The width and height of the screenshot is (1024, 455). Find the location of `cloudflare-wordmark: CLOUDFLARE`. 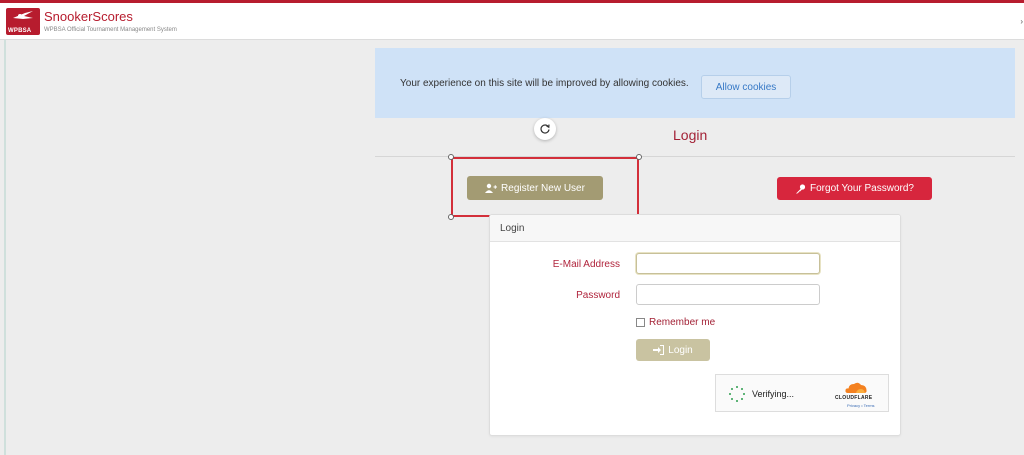

cloudflare-wordmark: CLOUDFLARE is located at coordinates (854, 398).